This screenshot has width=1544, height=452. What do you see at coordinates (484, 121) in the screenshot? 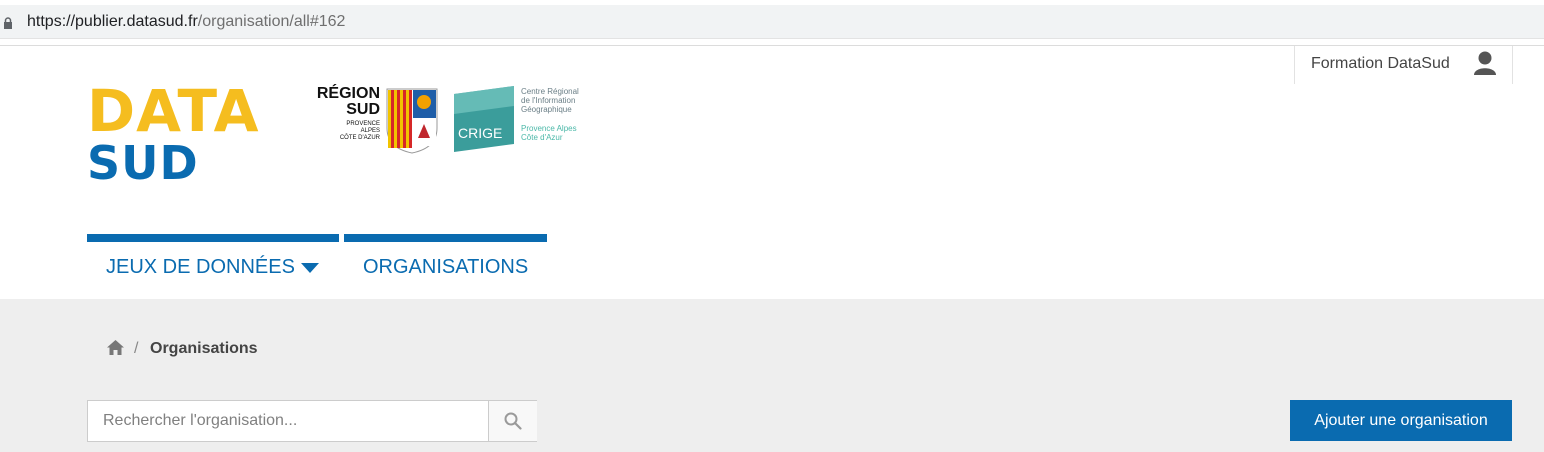
I see `crige-logo-icon: CRIGE` at bounding box center [484, 121].